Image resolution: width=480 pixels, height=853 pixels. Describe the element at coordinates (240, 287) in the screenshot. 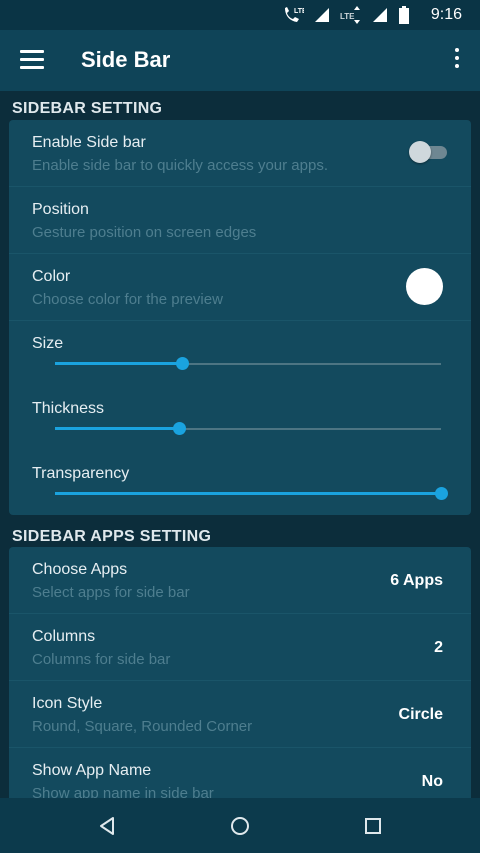

I see `color-row: Color Choose color for the preview` at that location.